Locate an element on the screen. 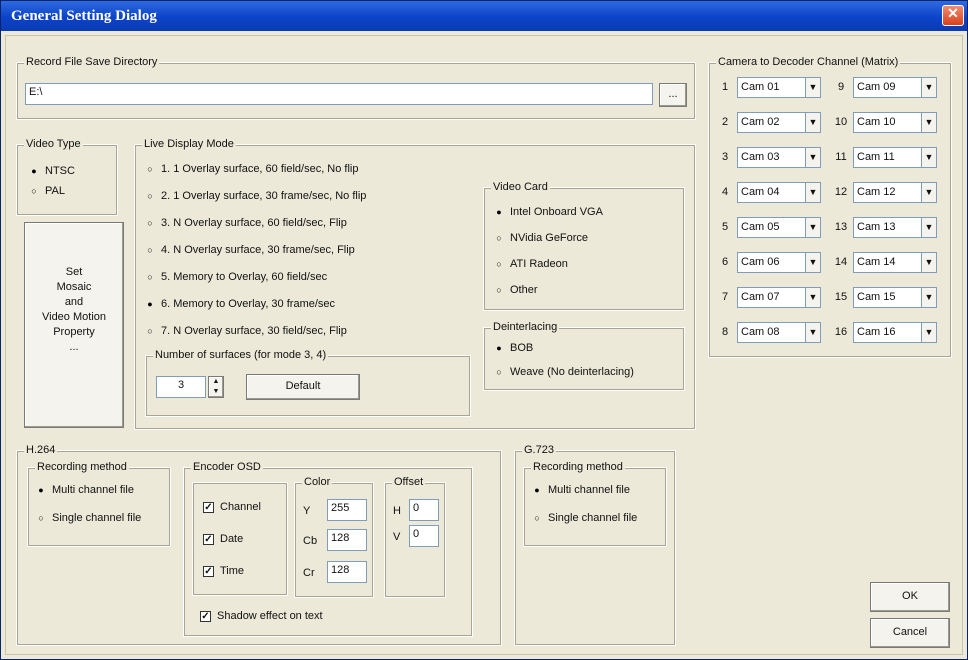 The image size is (968, 660). radio-label: NTSC is located at coordinates (60, 171).